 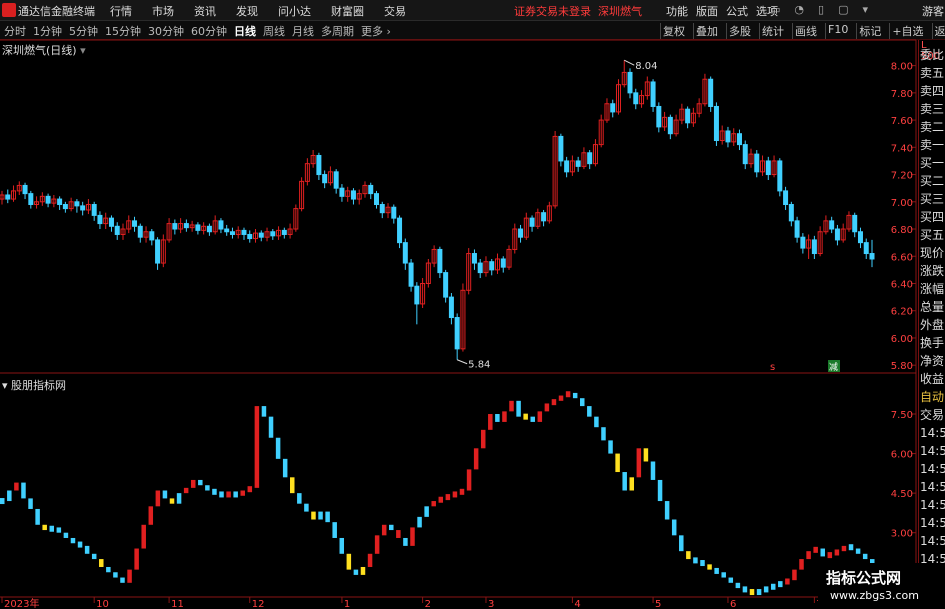 What do you see at coordinates (932, 451) in the screenshot?
I see `quote-label-22: 14:56` at bounding box center [932, 451].